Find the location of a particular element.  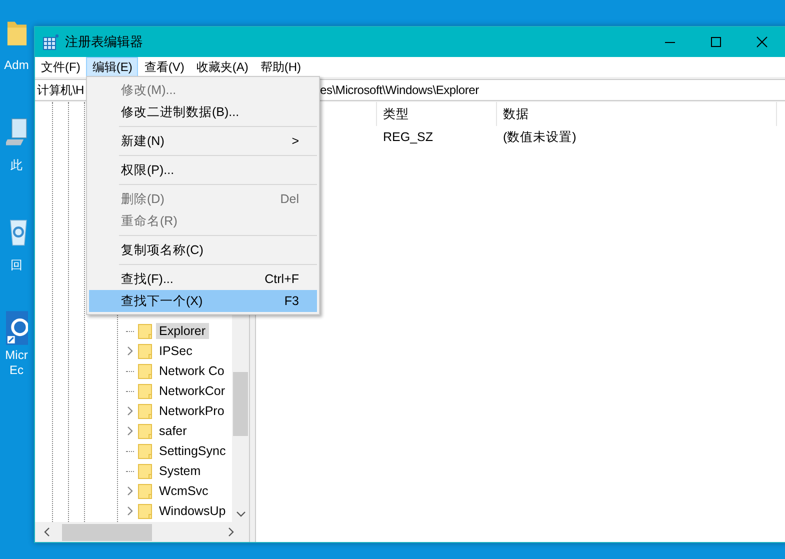

browser-icon is located at coordinates (17, 328).